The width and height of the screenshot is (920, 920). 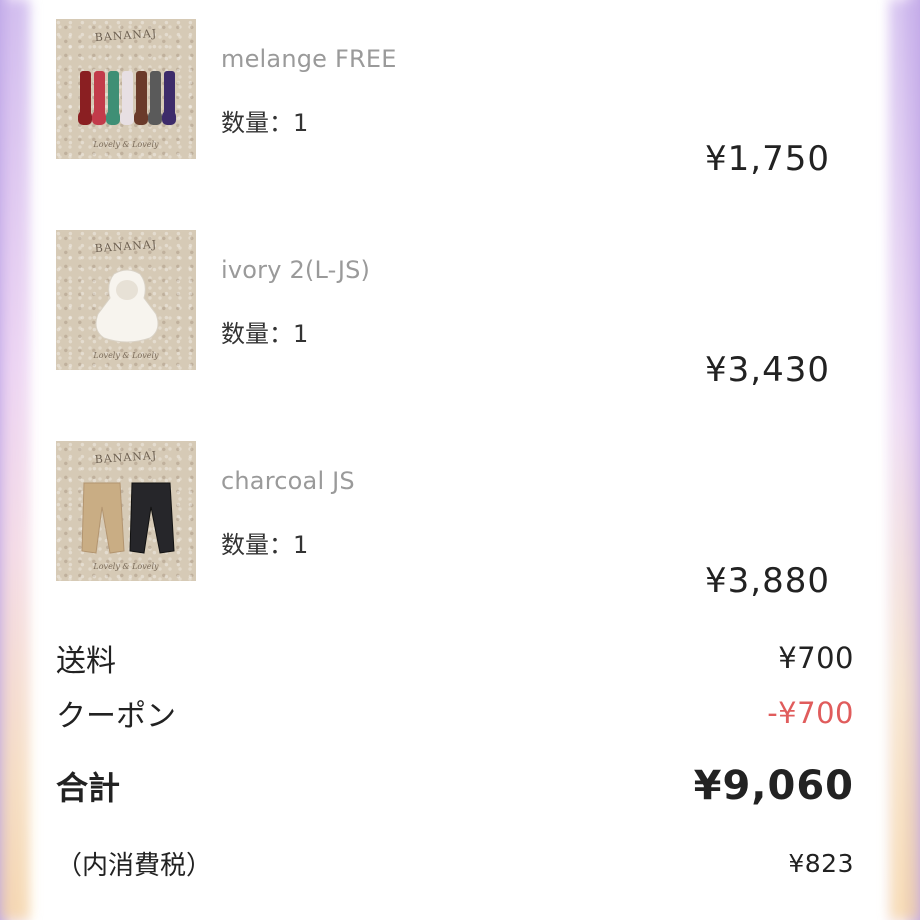 I want to click on total-row: 合計 ¥9,060, so click(x=455, y=786).